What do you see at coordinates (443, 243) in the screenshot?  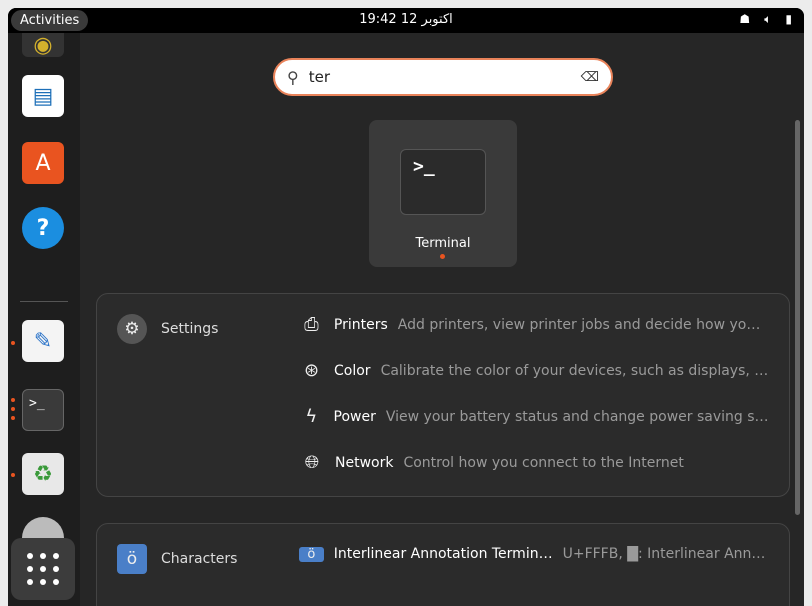 I see `app-label: Terminal` at bounding box center [443, 243].